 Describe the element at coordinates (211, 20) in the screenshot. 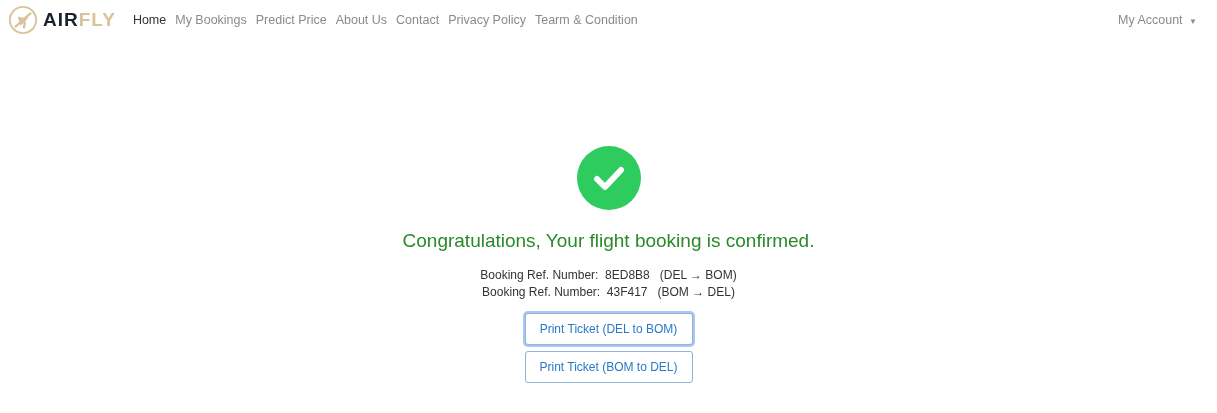

I see `nav-link: My Bookings` at that location.